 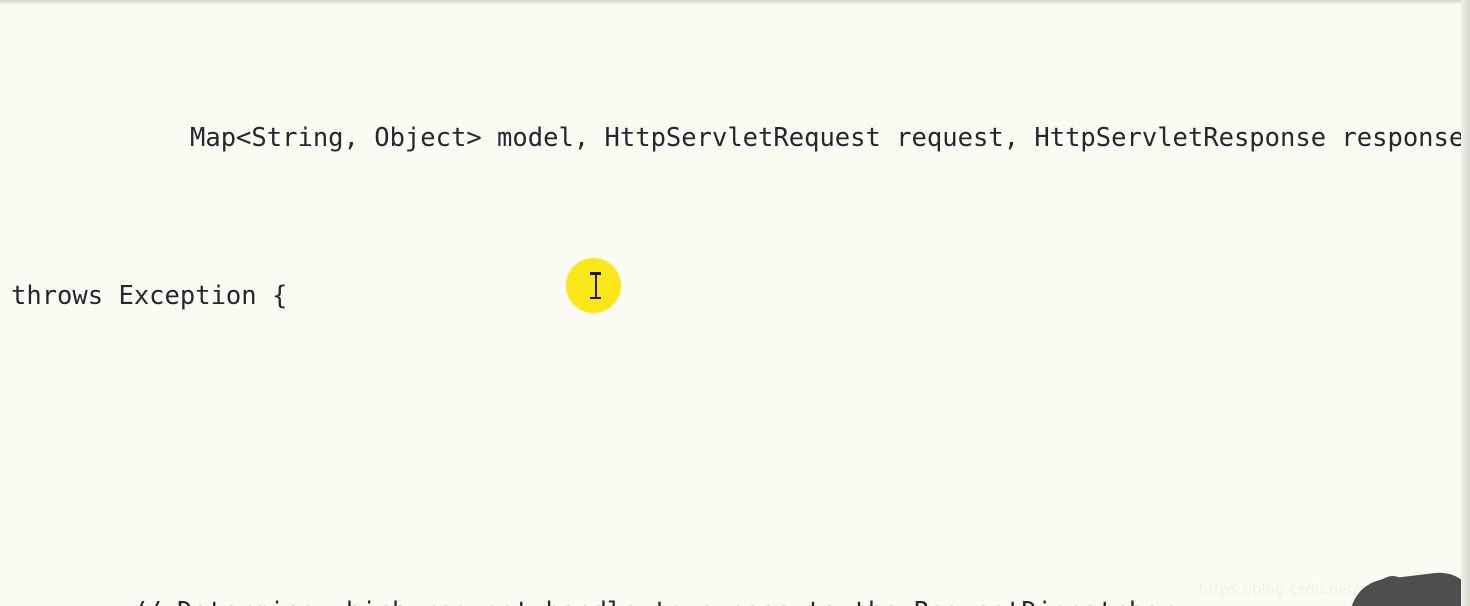 What do you see at coordinates (149, 295) in the screenshot?
I see `code-line: throws Exception {` at bounding box center [149, 295].